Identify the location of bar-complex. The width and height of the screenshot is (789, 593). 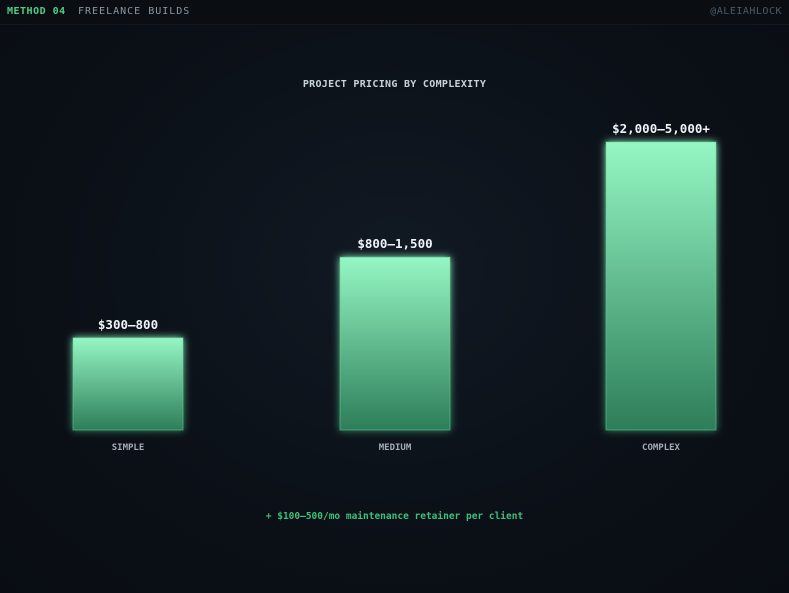
(661, 286).